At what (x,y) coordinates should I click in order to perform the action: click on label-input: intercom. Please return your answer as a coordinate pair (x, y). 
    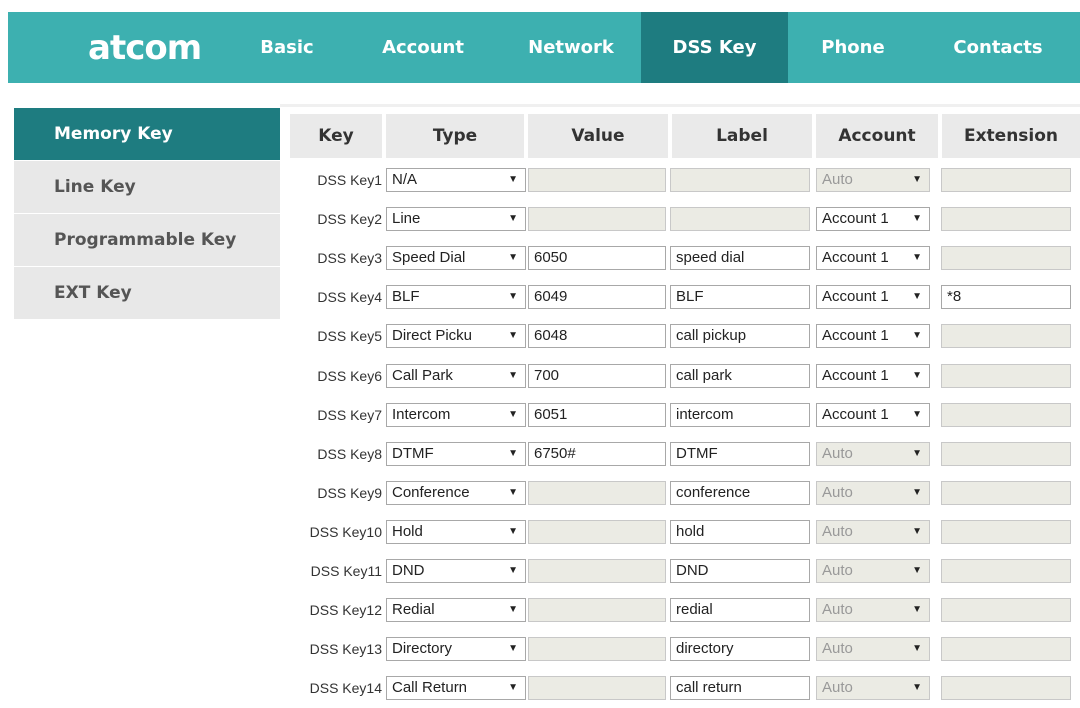
    Looking at the image, I should click on (740, 414).